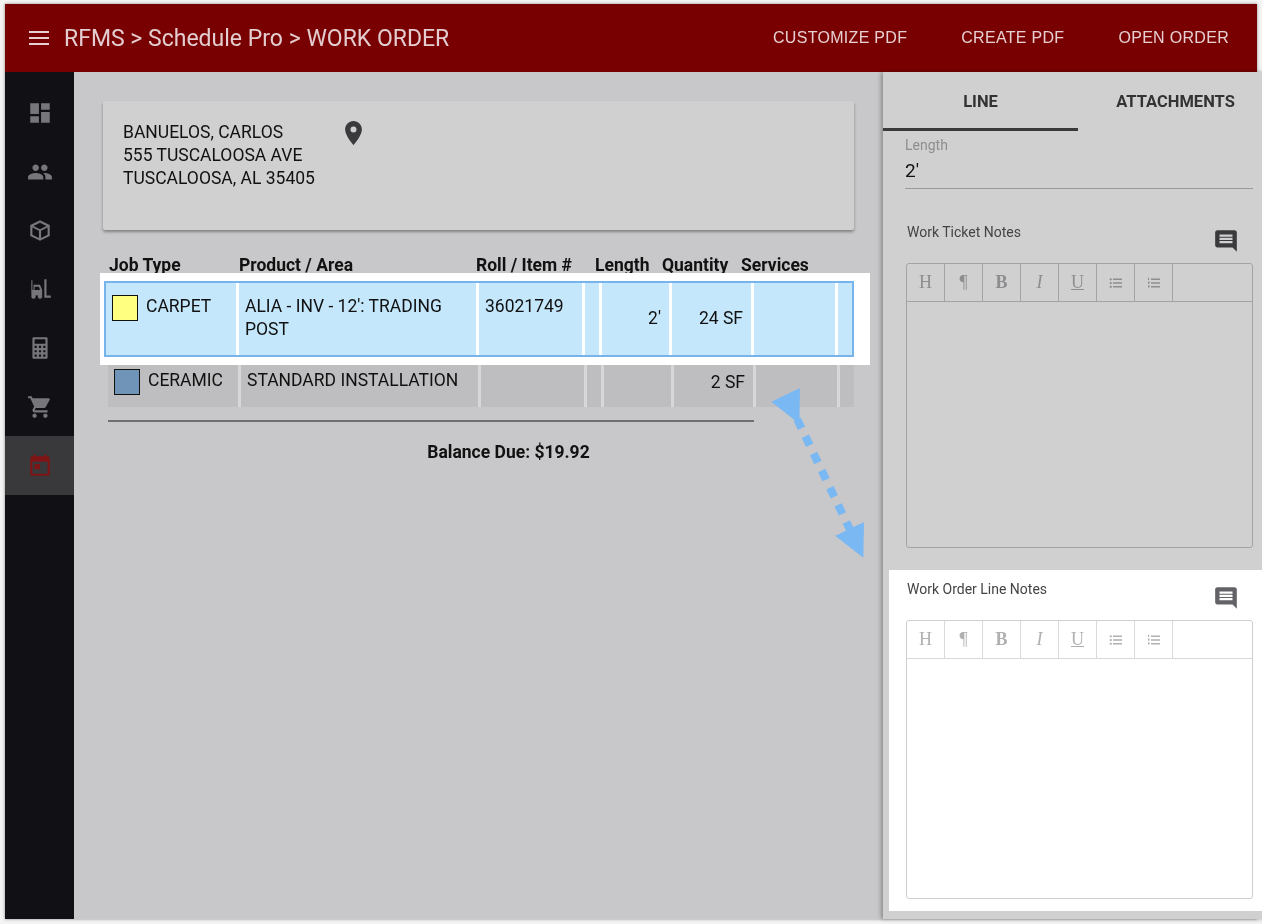  Describe the element at coordinates (912, 170) in the screenshot. I see `field-value: 2'` at that location.